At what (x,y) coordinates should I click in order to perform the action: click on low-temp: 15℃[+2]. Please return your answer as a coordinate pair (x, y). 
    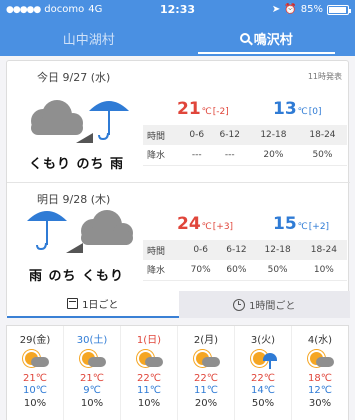
    Looking at the image, I should click on (301, 224).